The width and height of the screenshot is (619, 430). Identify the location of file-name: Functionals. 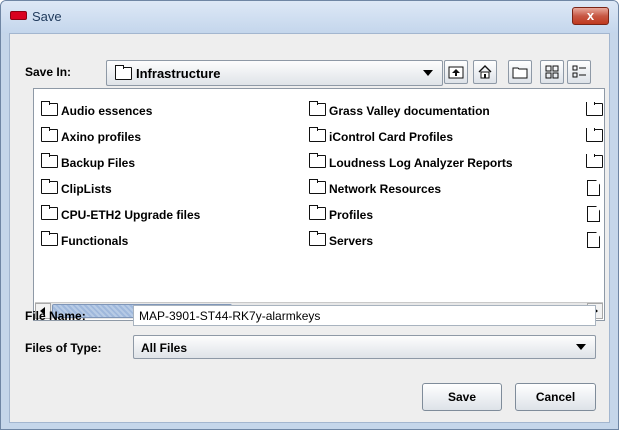
(95, 241).